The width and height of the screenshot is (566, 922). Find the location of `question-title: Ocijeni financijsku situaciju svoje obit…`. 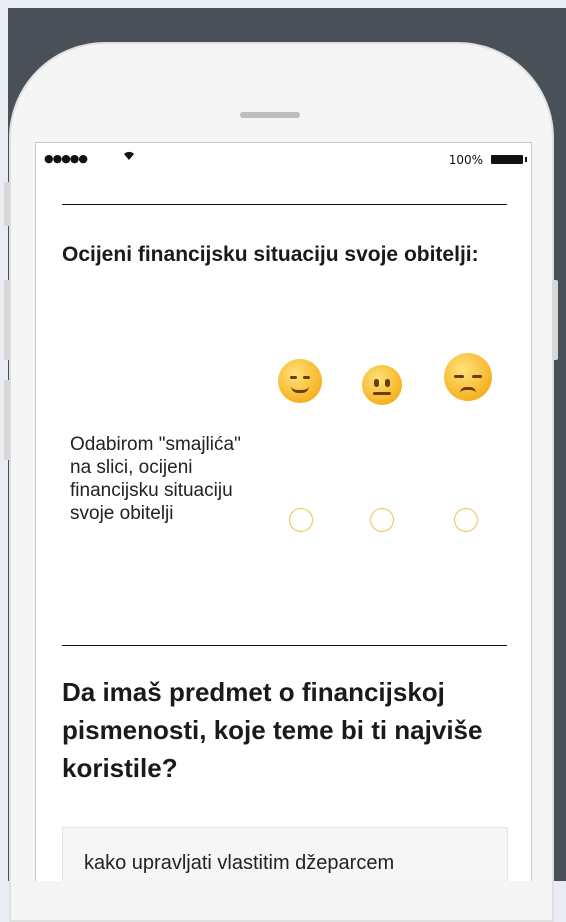

question-title: Ocijeni financijsku situaciju svoje obit… is located at coordinates (270, 254).